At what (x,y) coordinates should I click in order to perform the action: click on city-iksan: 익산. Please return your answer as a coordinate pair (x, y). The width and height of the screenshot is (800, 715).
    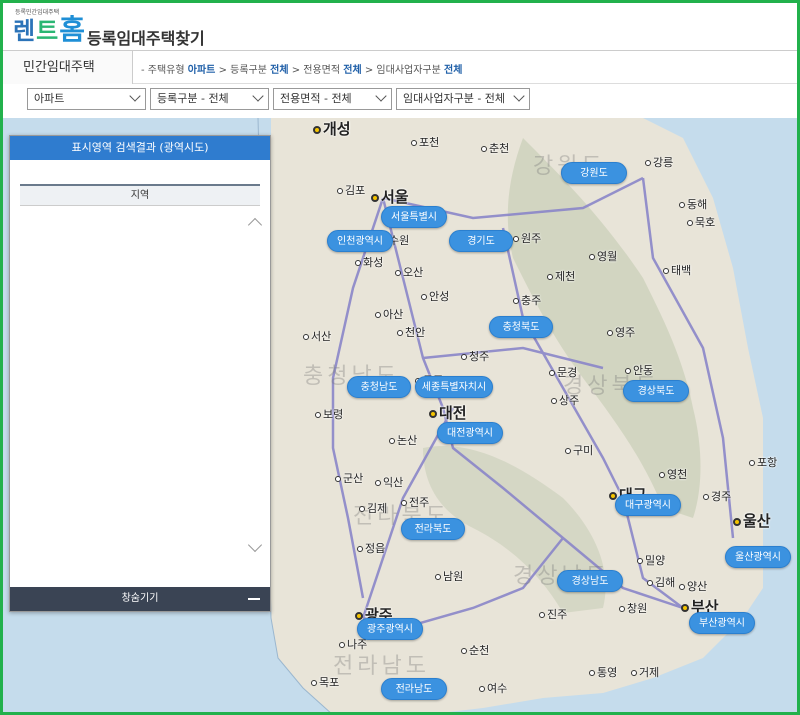
    Looking at the image, I should click on (389, 482).